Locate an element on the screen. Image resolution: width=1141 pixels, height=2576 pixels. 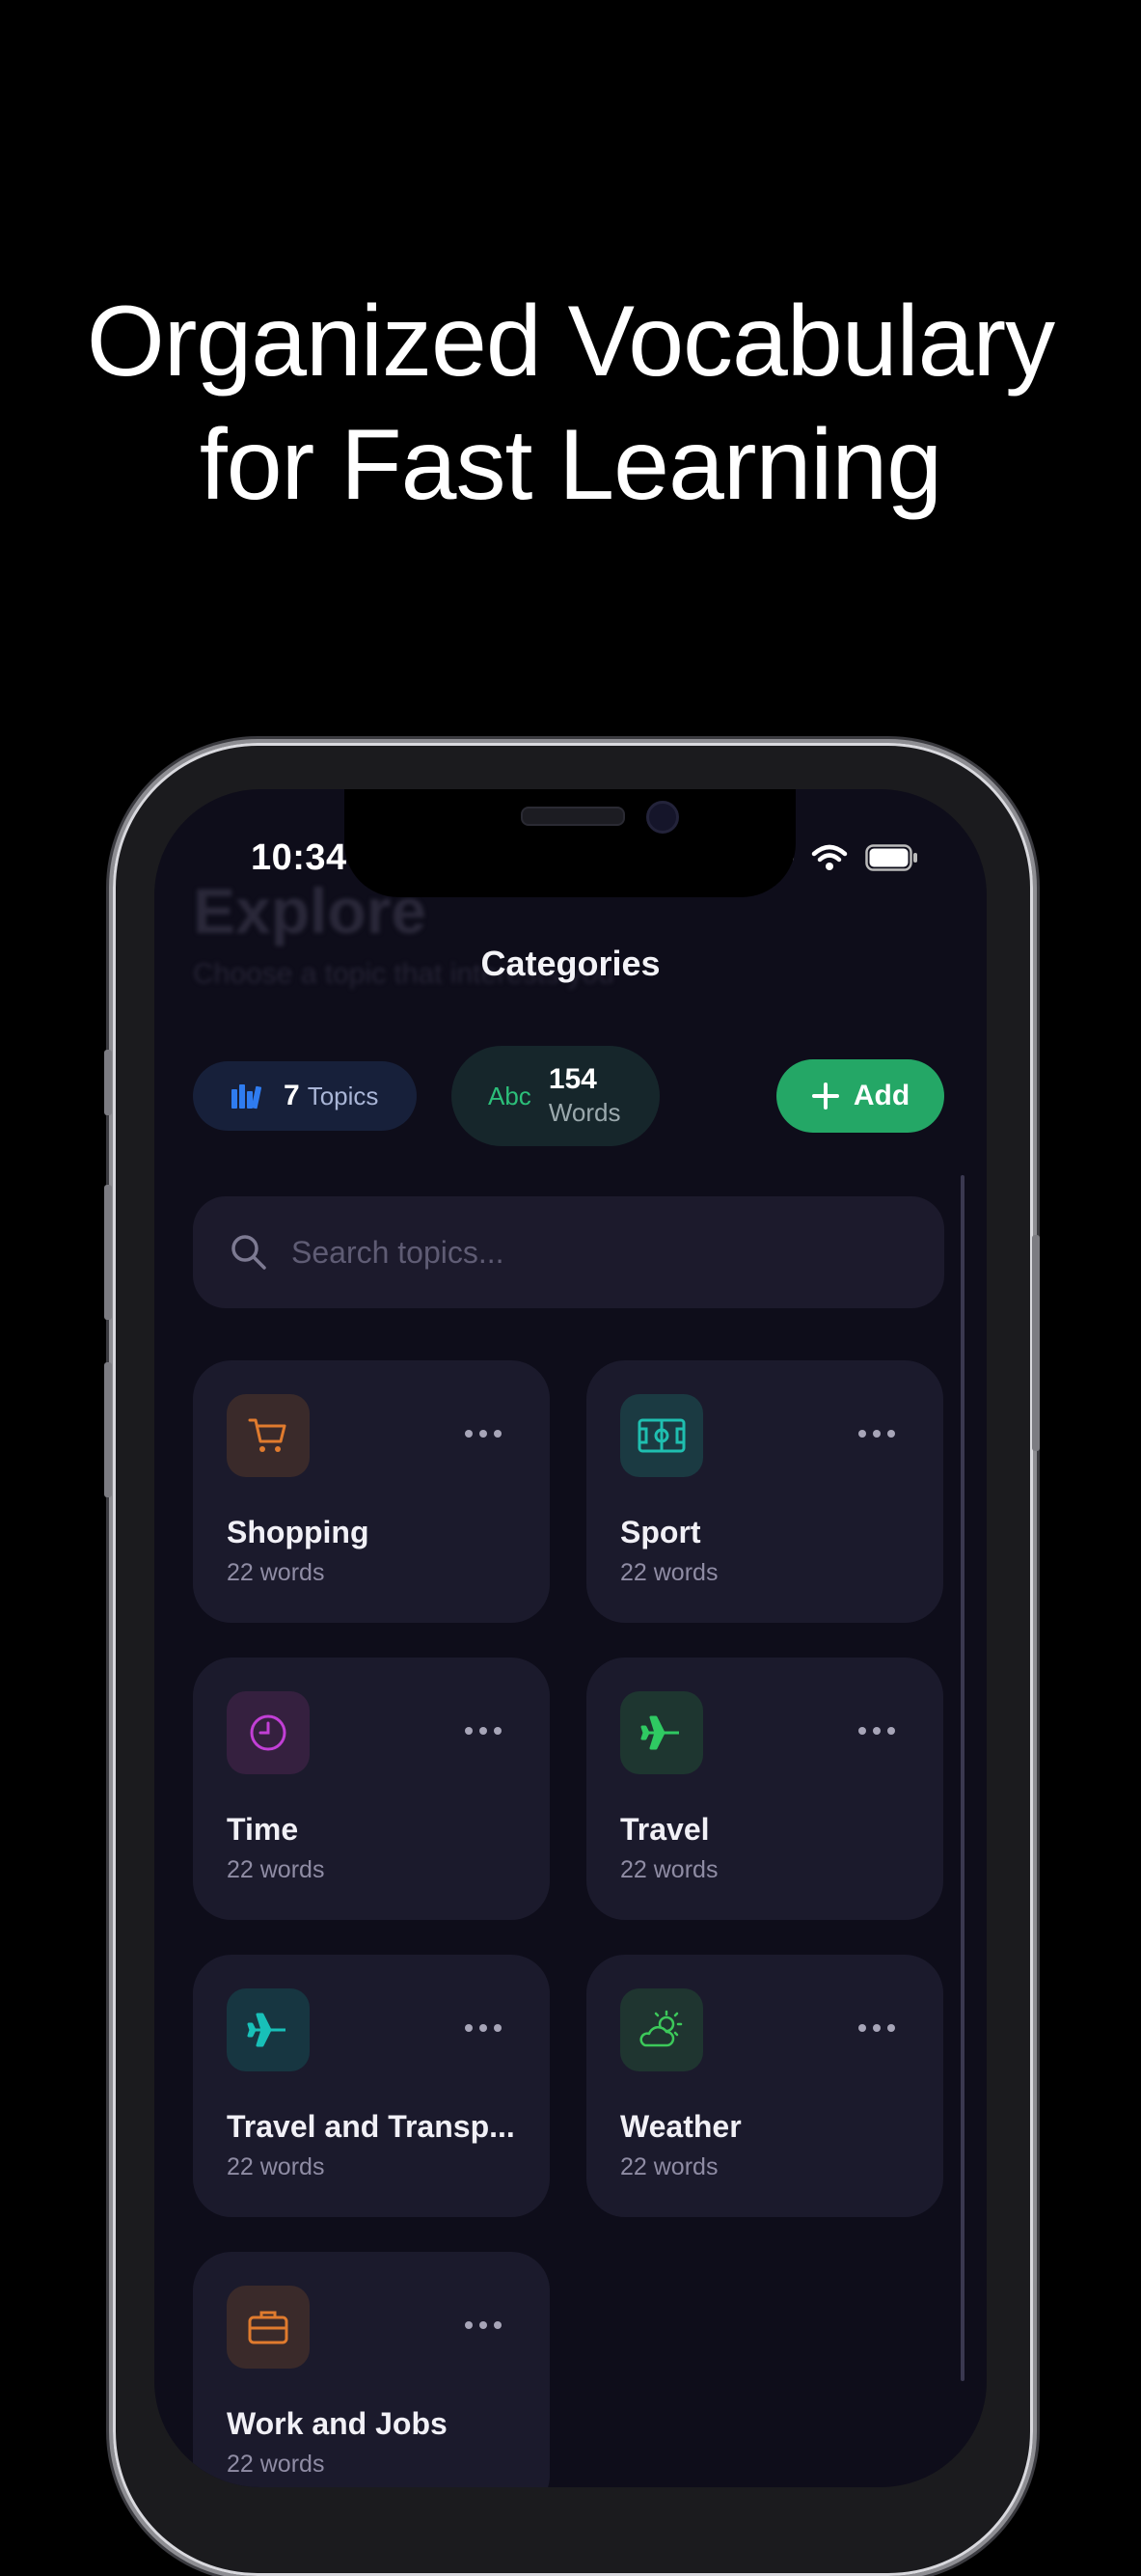
search-icon is located at coordinates (248, 1252).